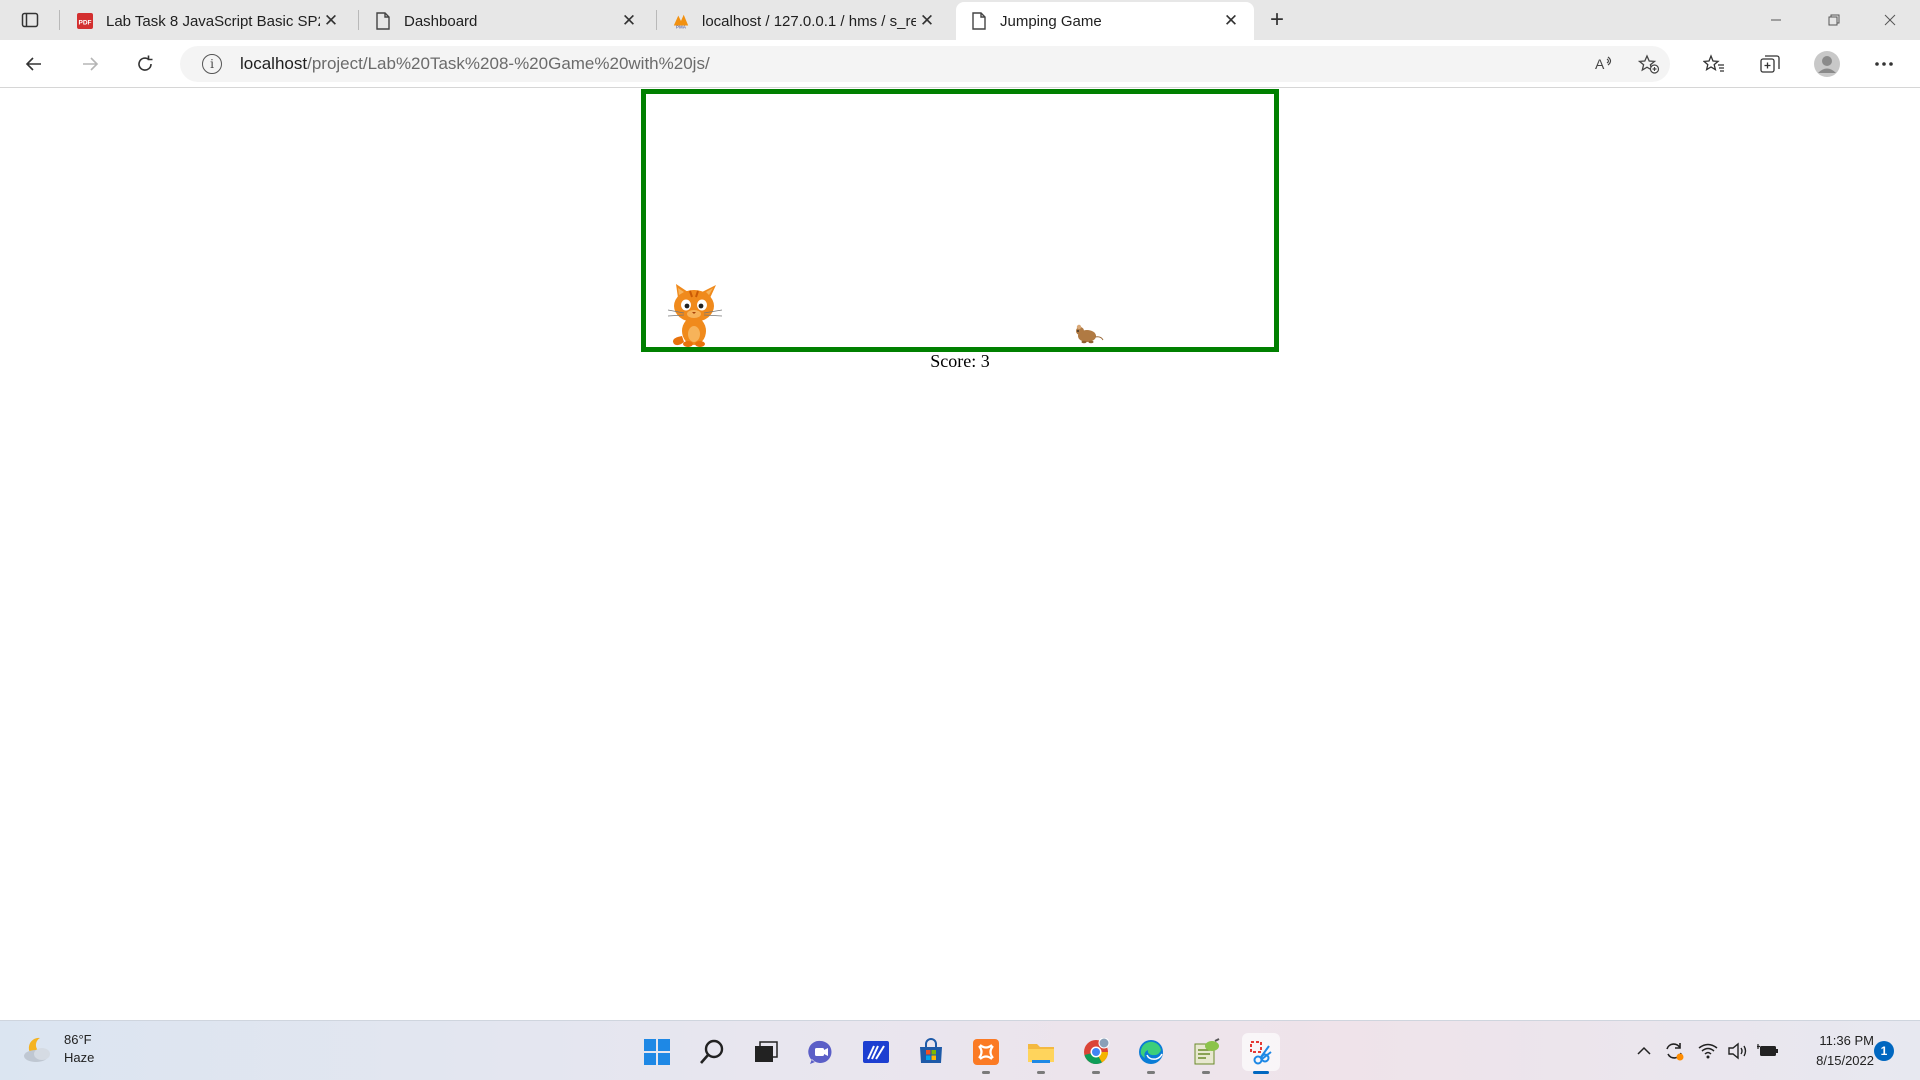  I want to click on minimize-button, so click(1776, 20).